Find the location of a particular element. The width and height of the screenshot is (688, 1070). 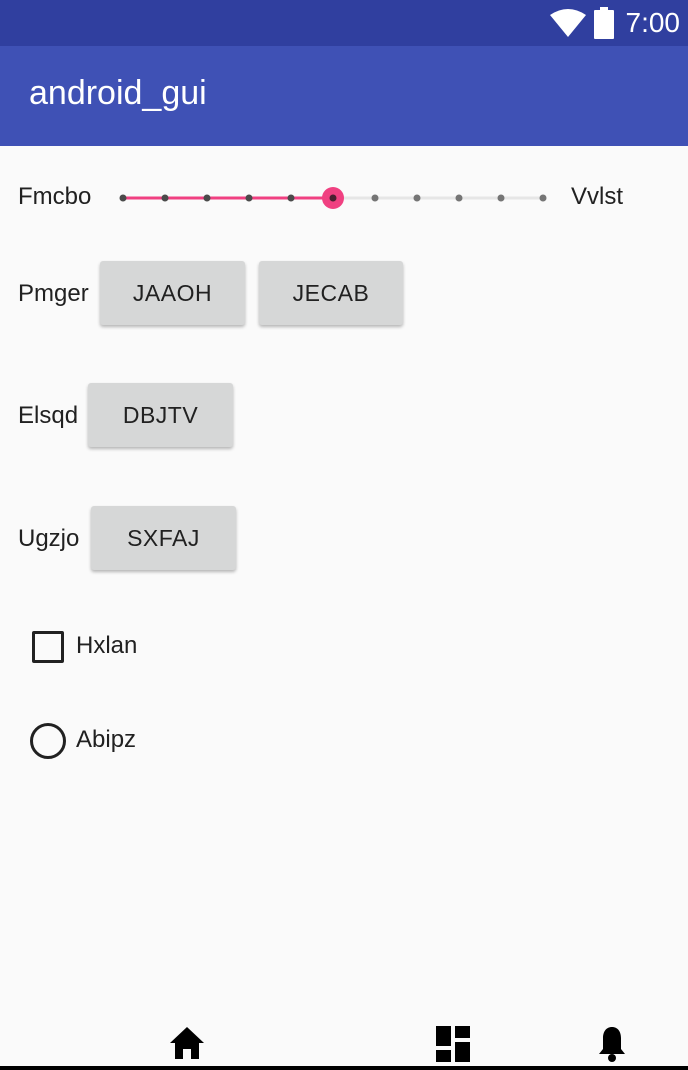

hxlan-checkbox is located at coordinates (48, 647).